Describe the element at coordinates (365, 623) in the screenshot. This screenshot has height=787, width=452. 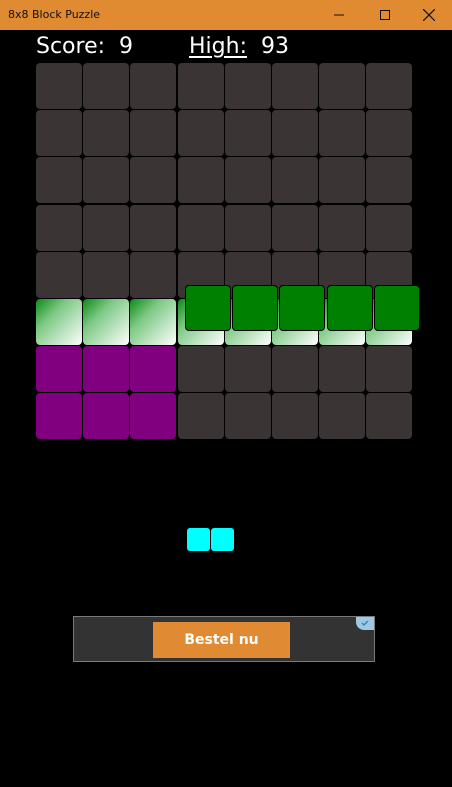
I see `ad-info-icon` at that location.